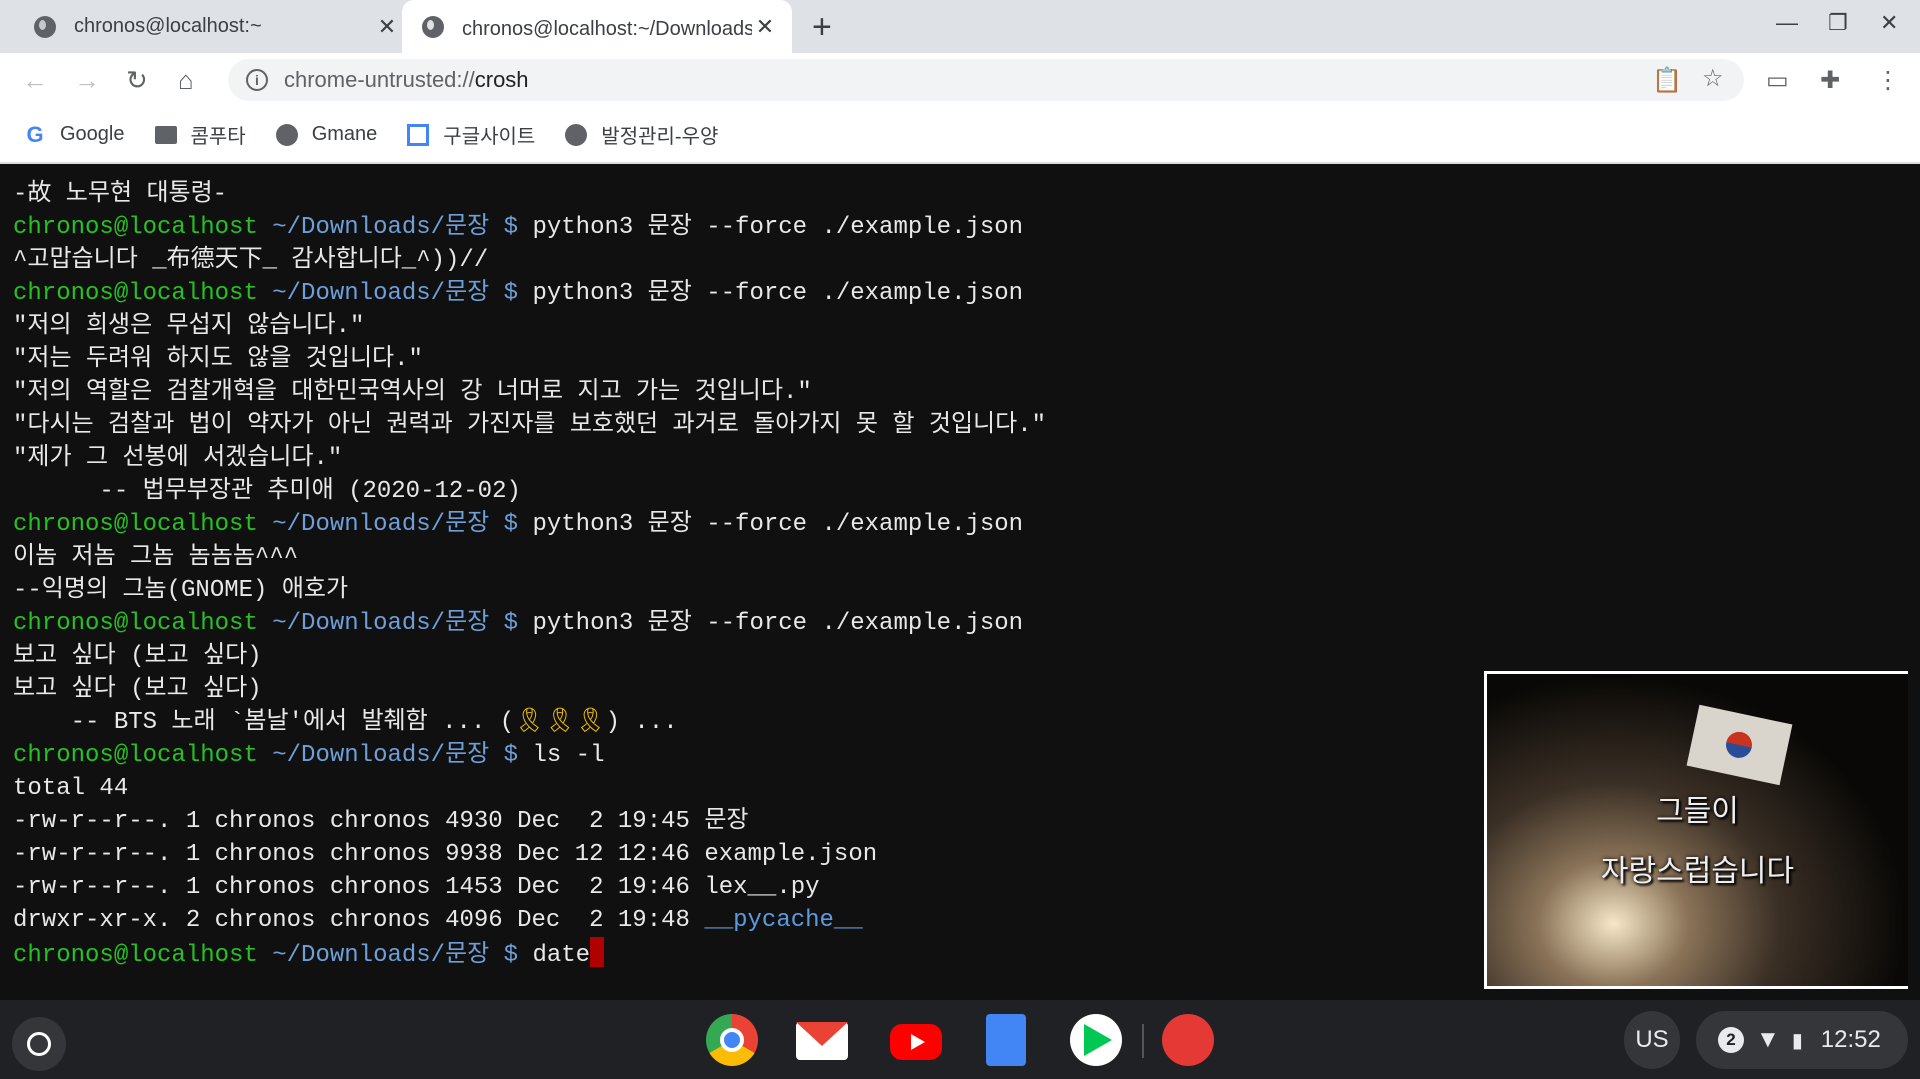  I want to click on star-icon: ☆, so click(1713, 78).